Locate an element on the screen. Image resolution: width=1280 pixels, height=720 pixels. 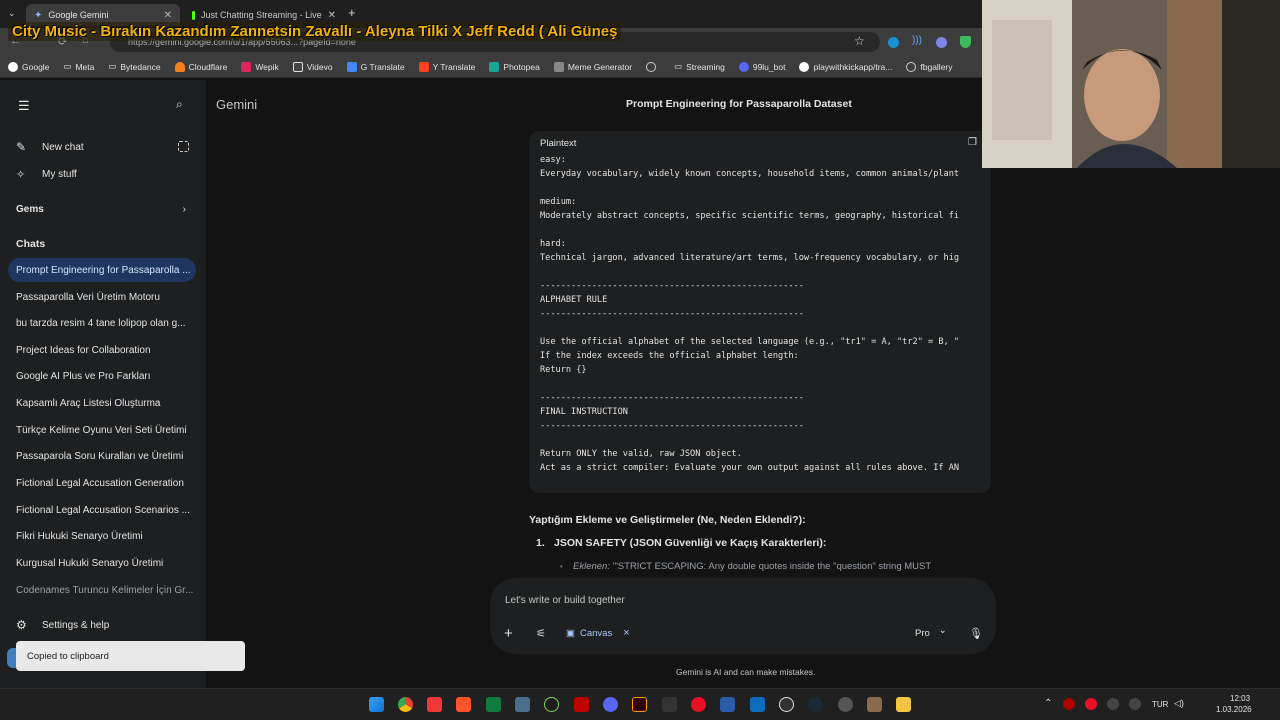
menu-hamburger-icon: ☰ is located at coordinates (24, 106).